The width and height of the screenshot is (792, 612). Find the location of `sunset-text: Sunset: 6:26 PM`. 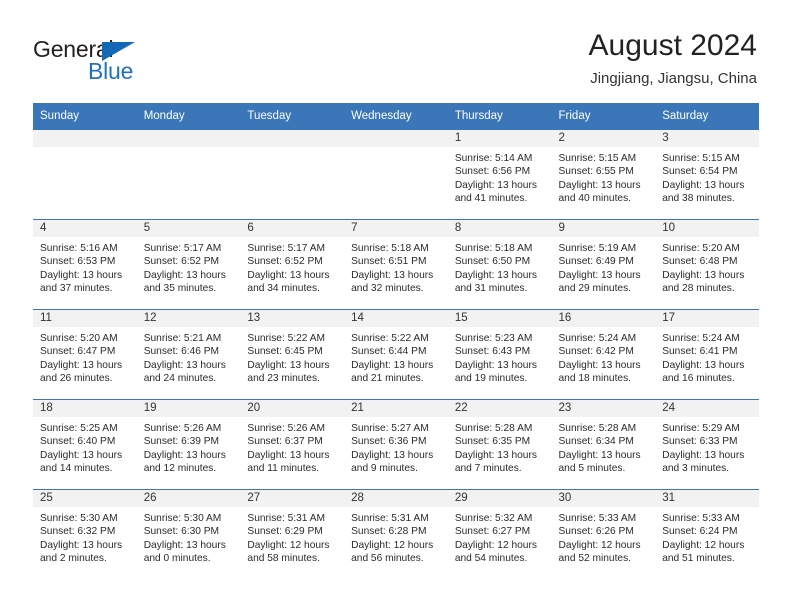

sunset-text: Sunset: 6:26 PM is located at coordinates (596, 532).